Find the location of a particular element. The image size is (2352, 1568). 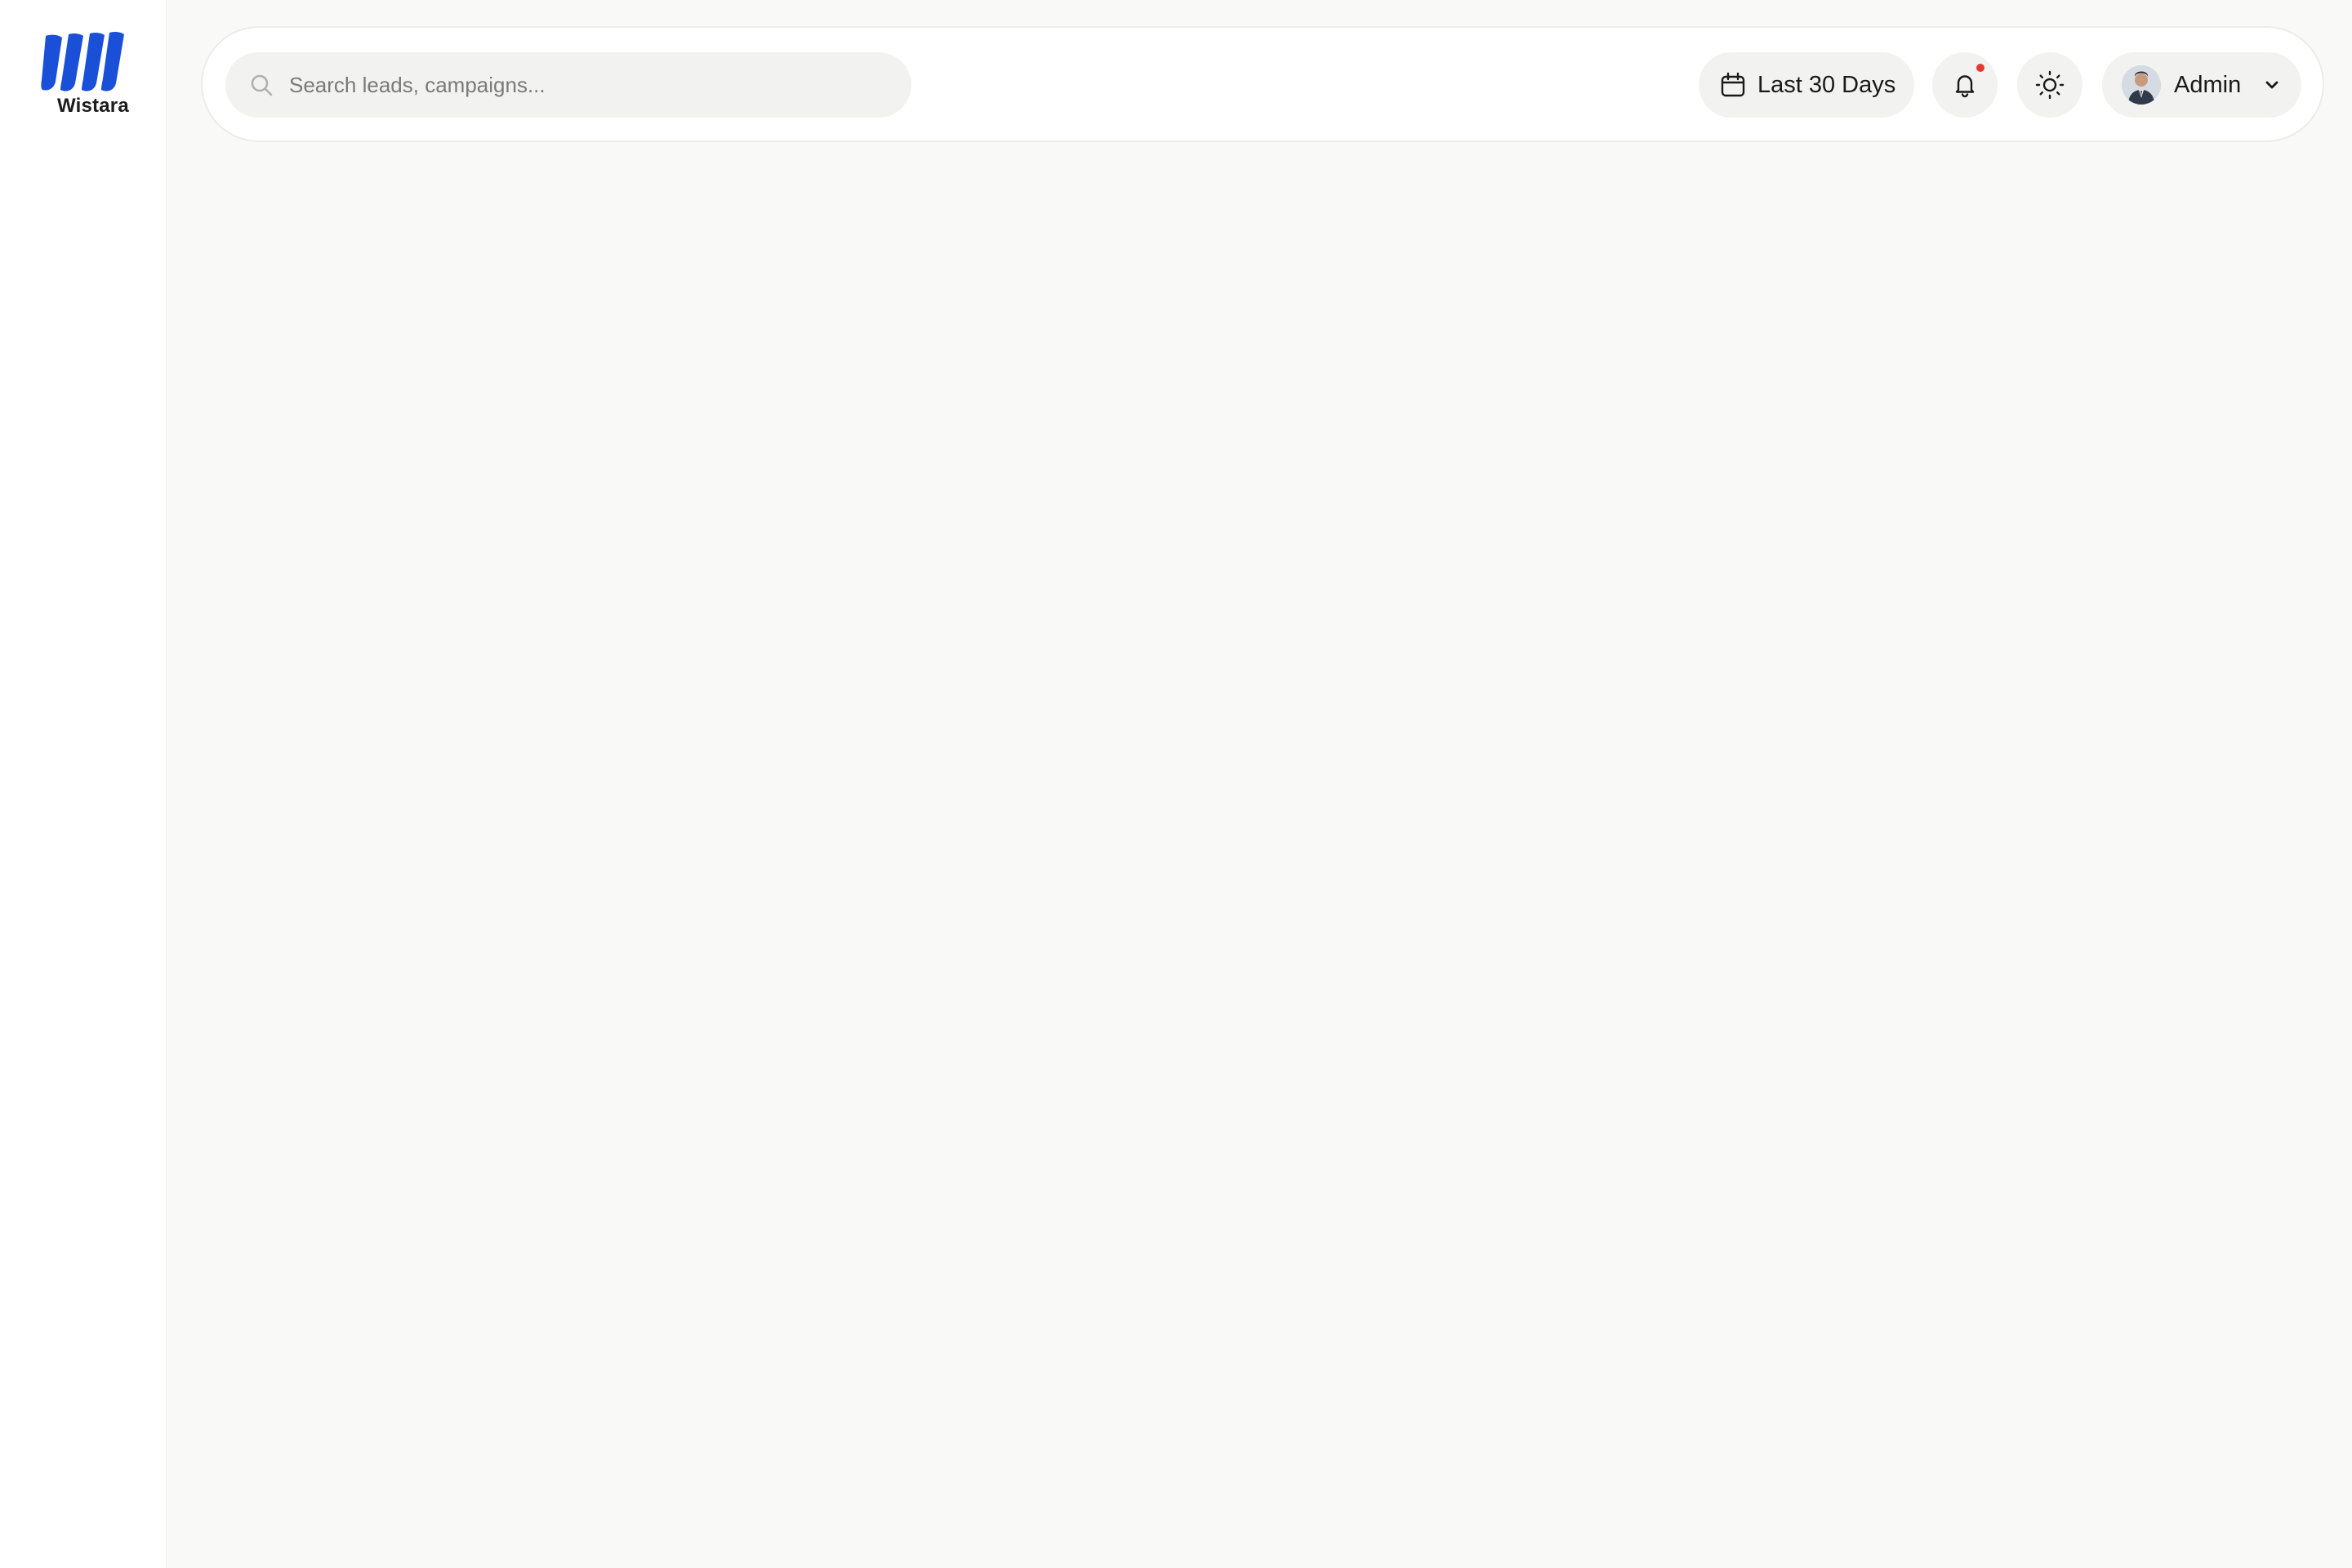

calendar-icon is located at coordinates (1733, 84).